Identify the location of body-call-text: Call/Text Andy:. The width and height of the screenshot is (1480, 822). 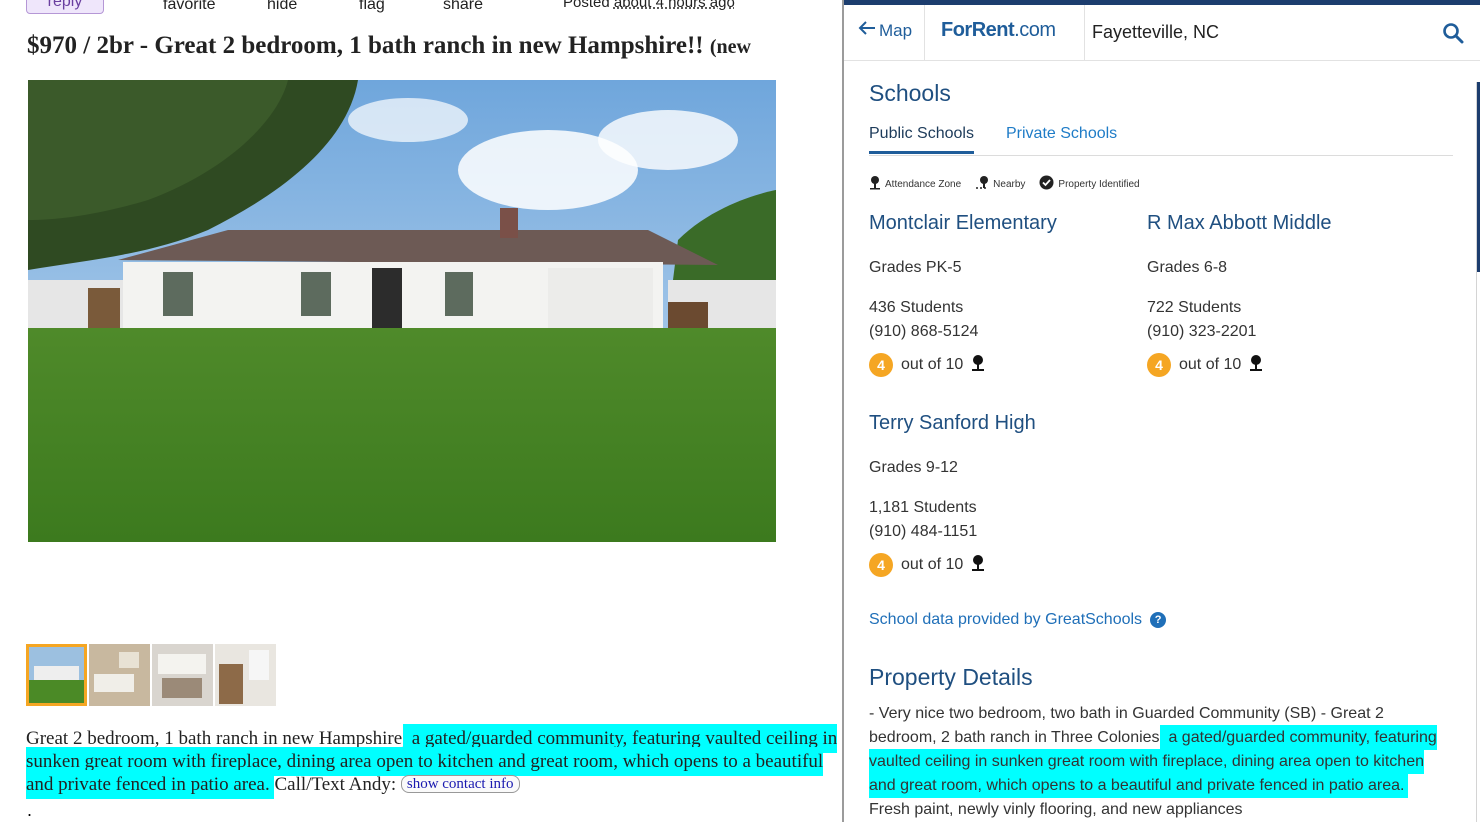
(333, 784).